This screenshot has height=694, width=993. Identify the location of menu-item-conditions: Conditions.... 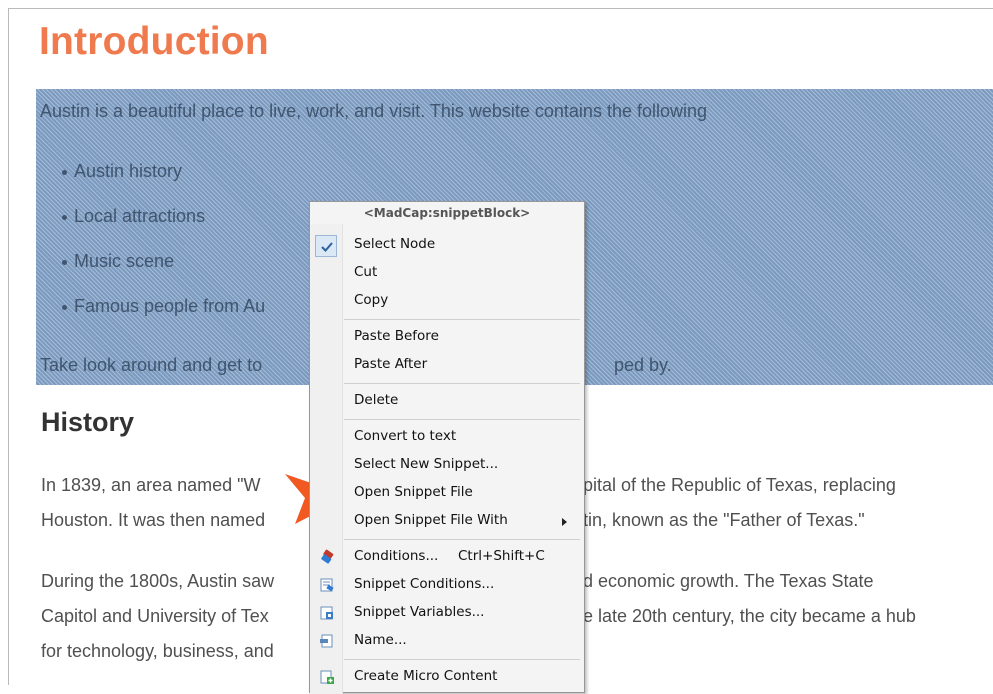
(396, 556).